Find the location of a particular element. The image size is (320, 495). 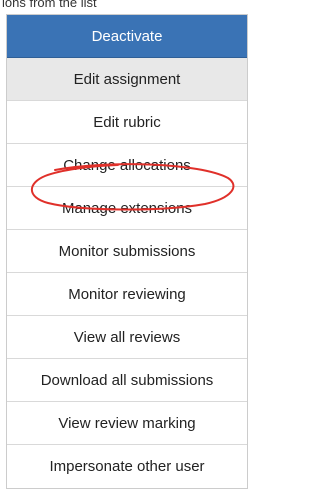

change-allocations-button: Change allocations is located at coordinates (127, 165).